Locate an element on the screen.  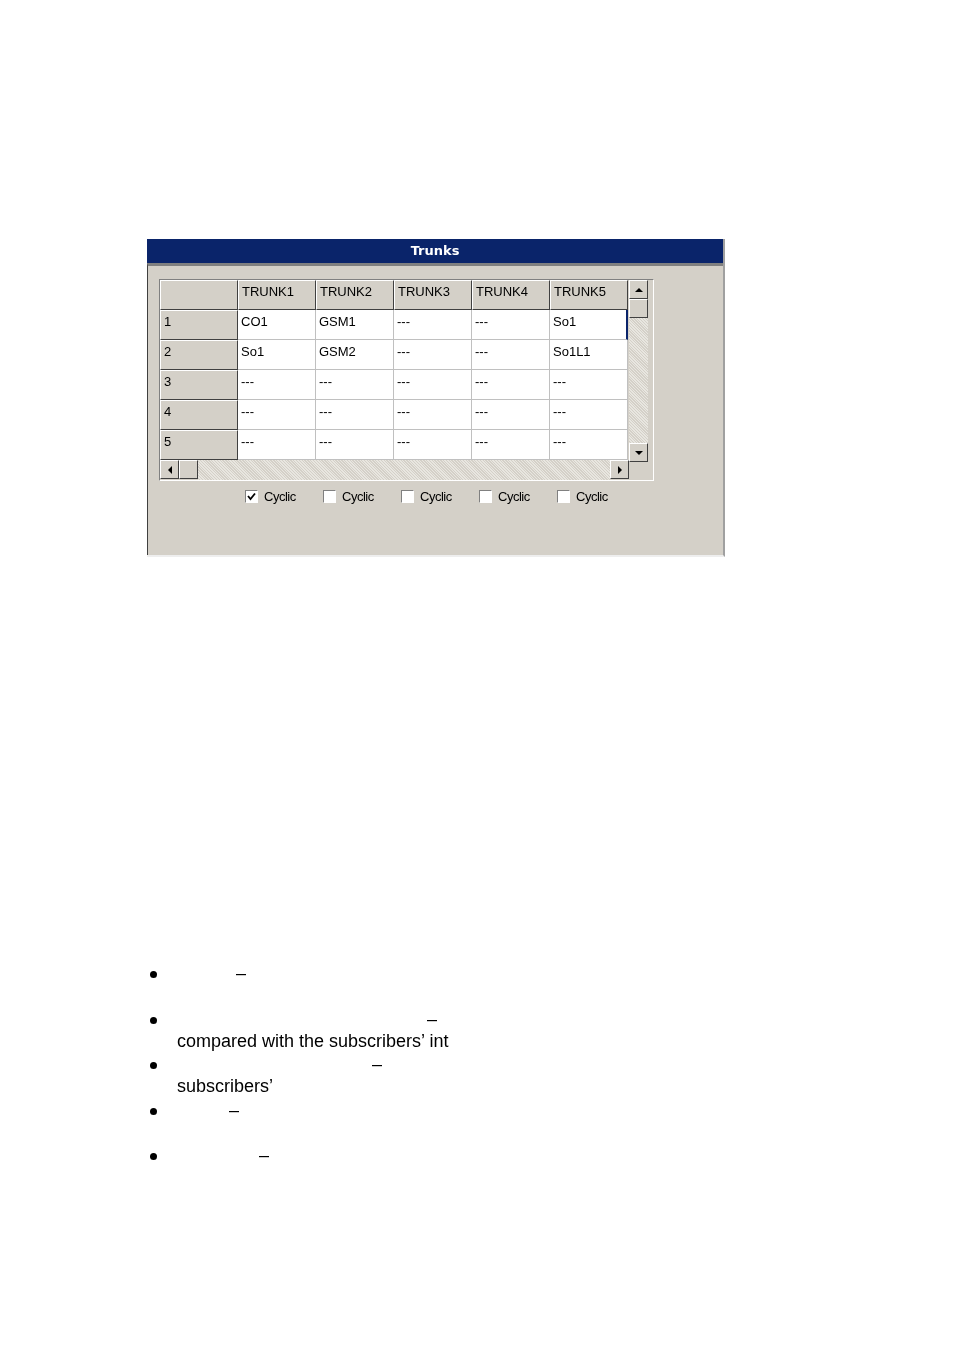
table-cell: GSM2 is located at coordinates (355, 355).